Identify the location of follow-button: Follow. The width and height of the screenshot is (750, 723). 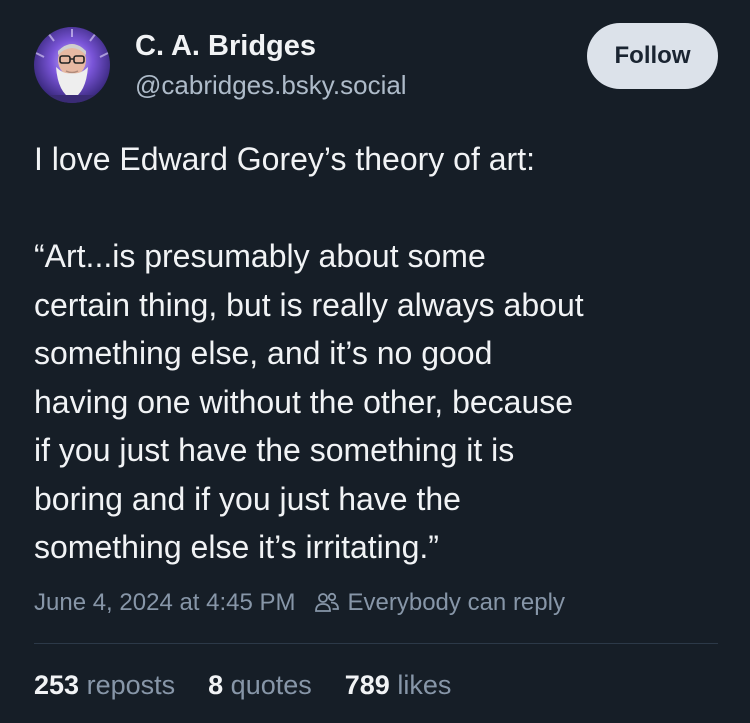
(652, 56).